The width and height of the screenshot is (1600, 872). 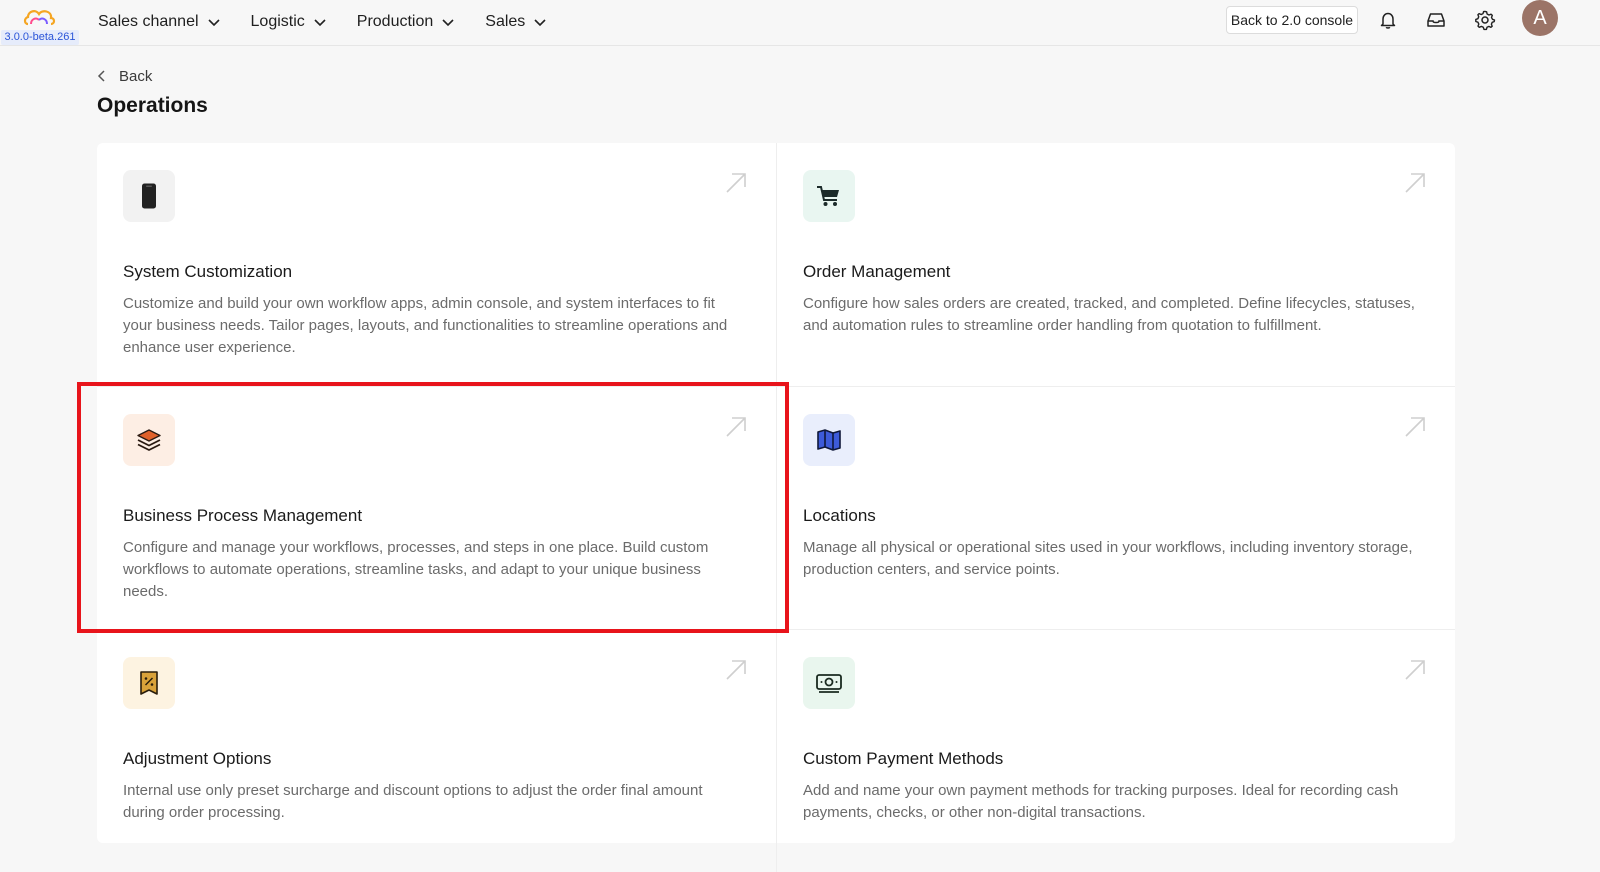 What do you see at coordinates (1292, 20) in the screenshot?
I see `back-to-console-button: Back to 2.0 console` at bounding box center [1292, 20].